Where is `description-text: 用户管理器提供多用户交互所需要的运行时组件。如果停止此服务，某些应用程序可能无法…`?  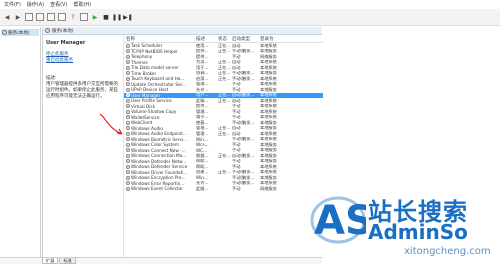 description-text: 用户管理器提供多用户交互所需要的运行时组件。如果停止此服务，某些应用程序可能无法… is located at coordinates (82, 90).